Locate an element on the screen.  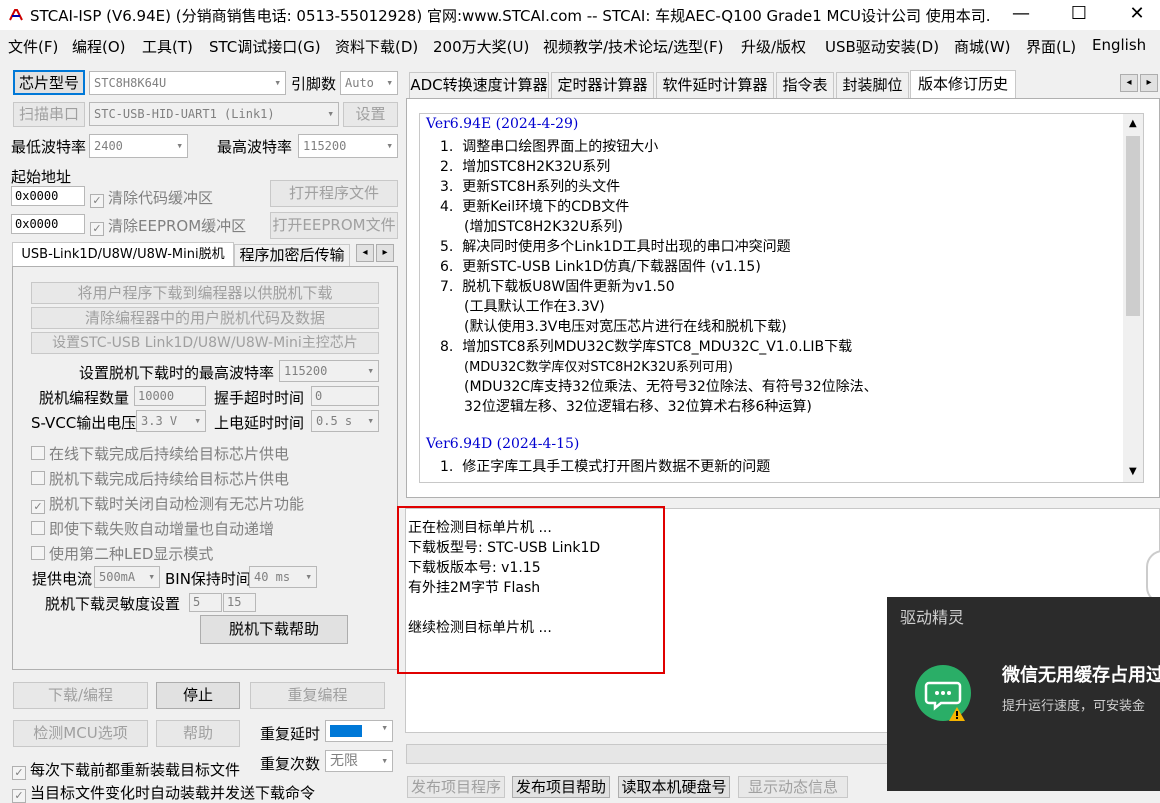
tab-package-pins: 封装脚位 is located at coordinates (872, 85).